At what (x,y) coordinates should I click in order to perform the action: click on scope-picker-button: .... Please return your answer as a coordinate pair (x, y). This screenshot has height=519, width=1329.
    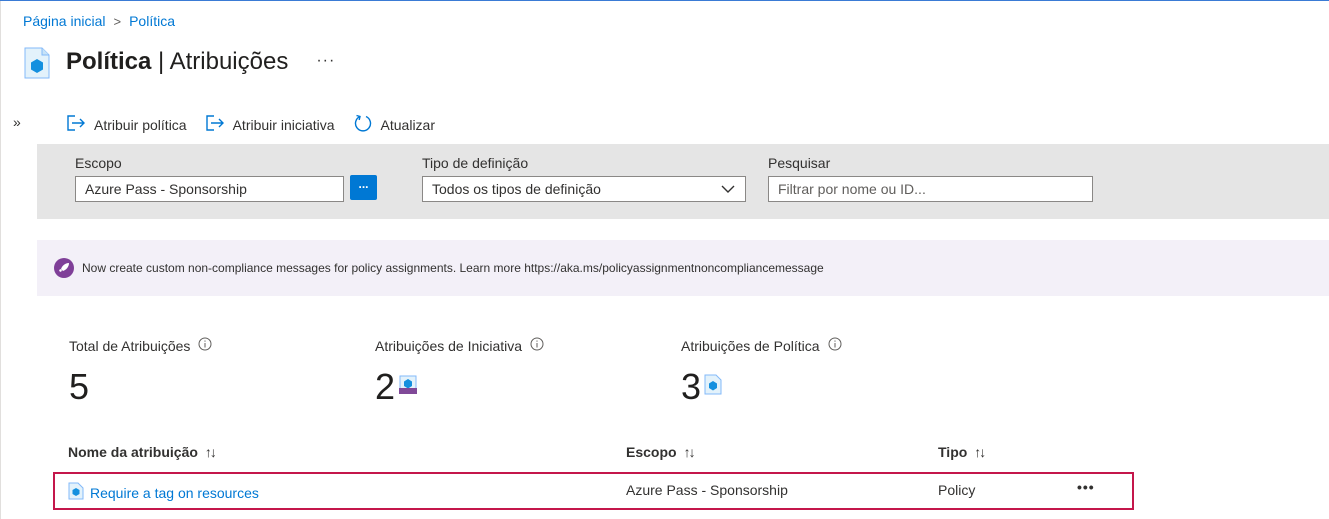
    Looking at the image, I should click on (363, 187).